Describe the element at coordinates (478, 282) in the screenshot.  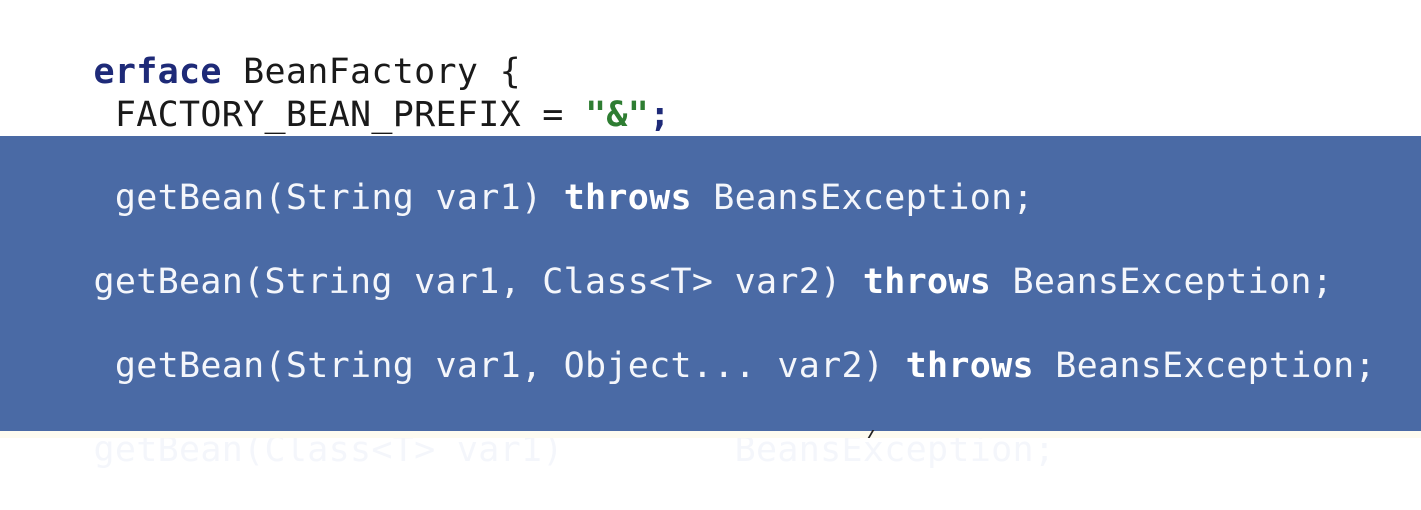
I see `method-signature: getBean(String var1, Class<T> var2)` at that location.